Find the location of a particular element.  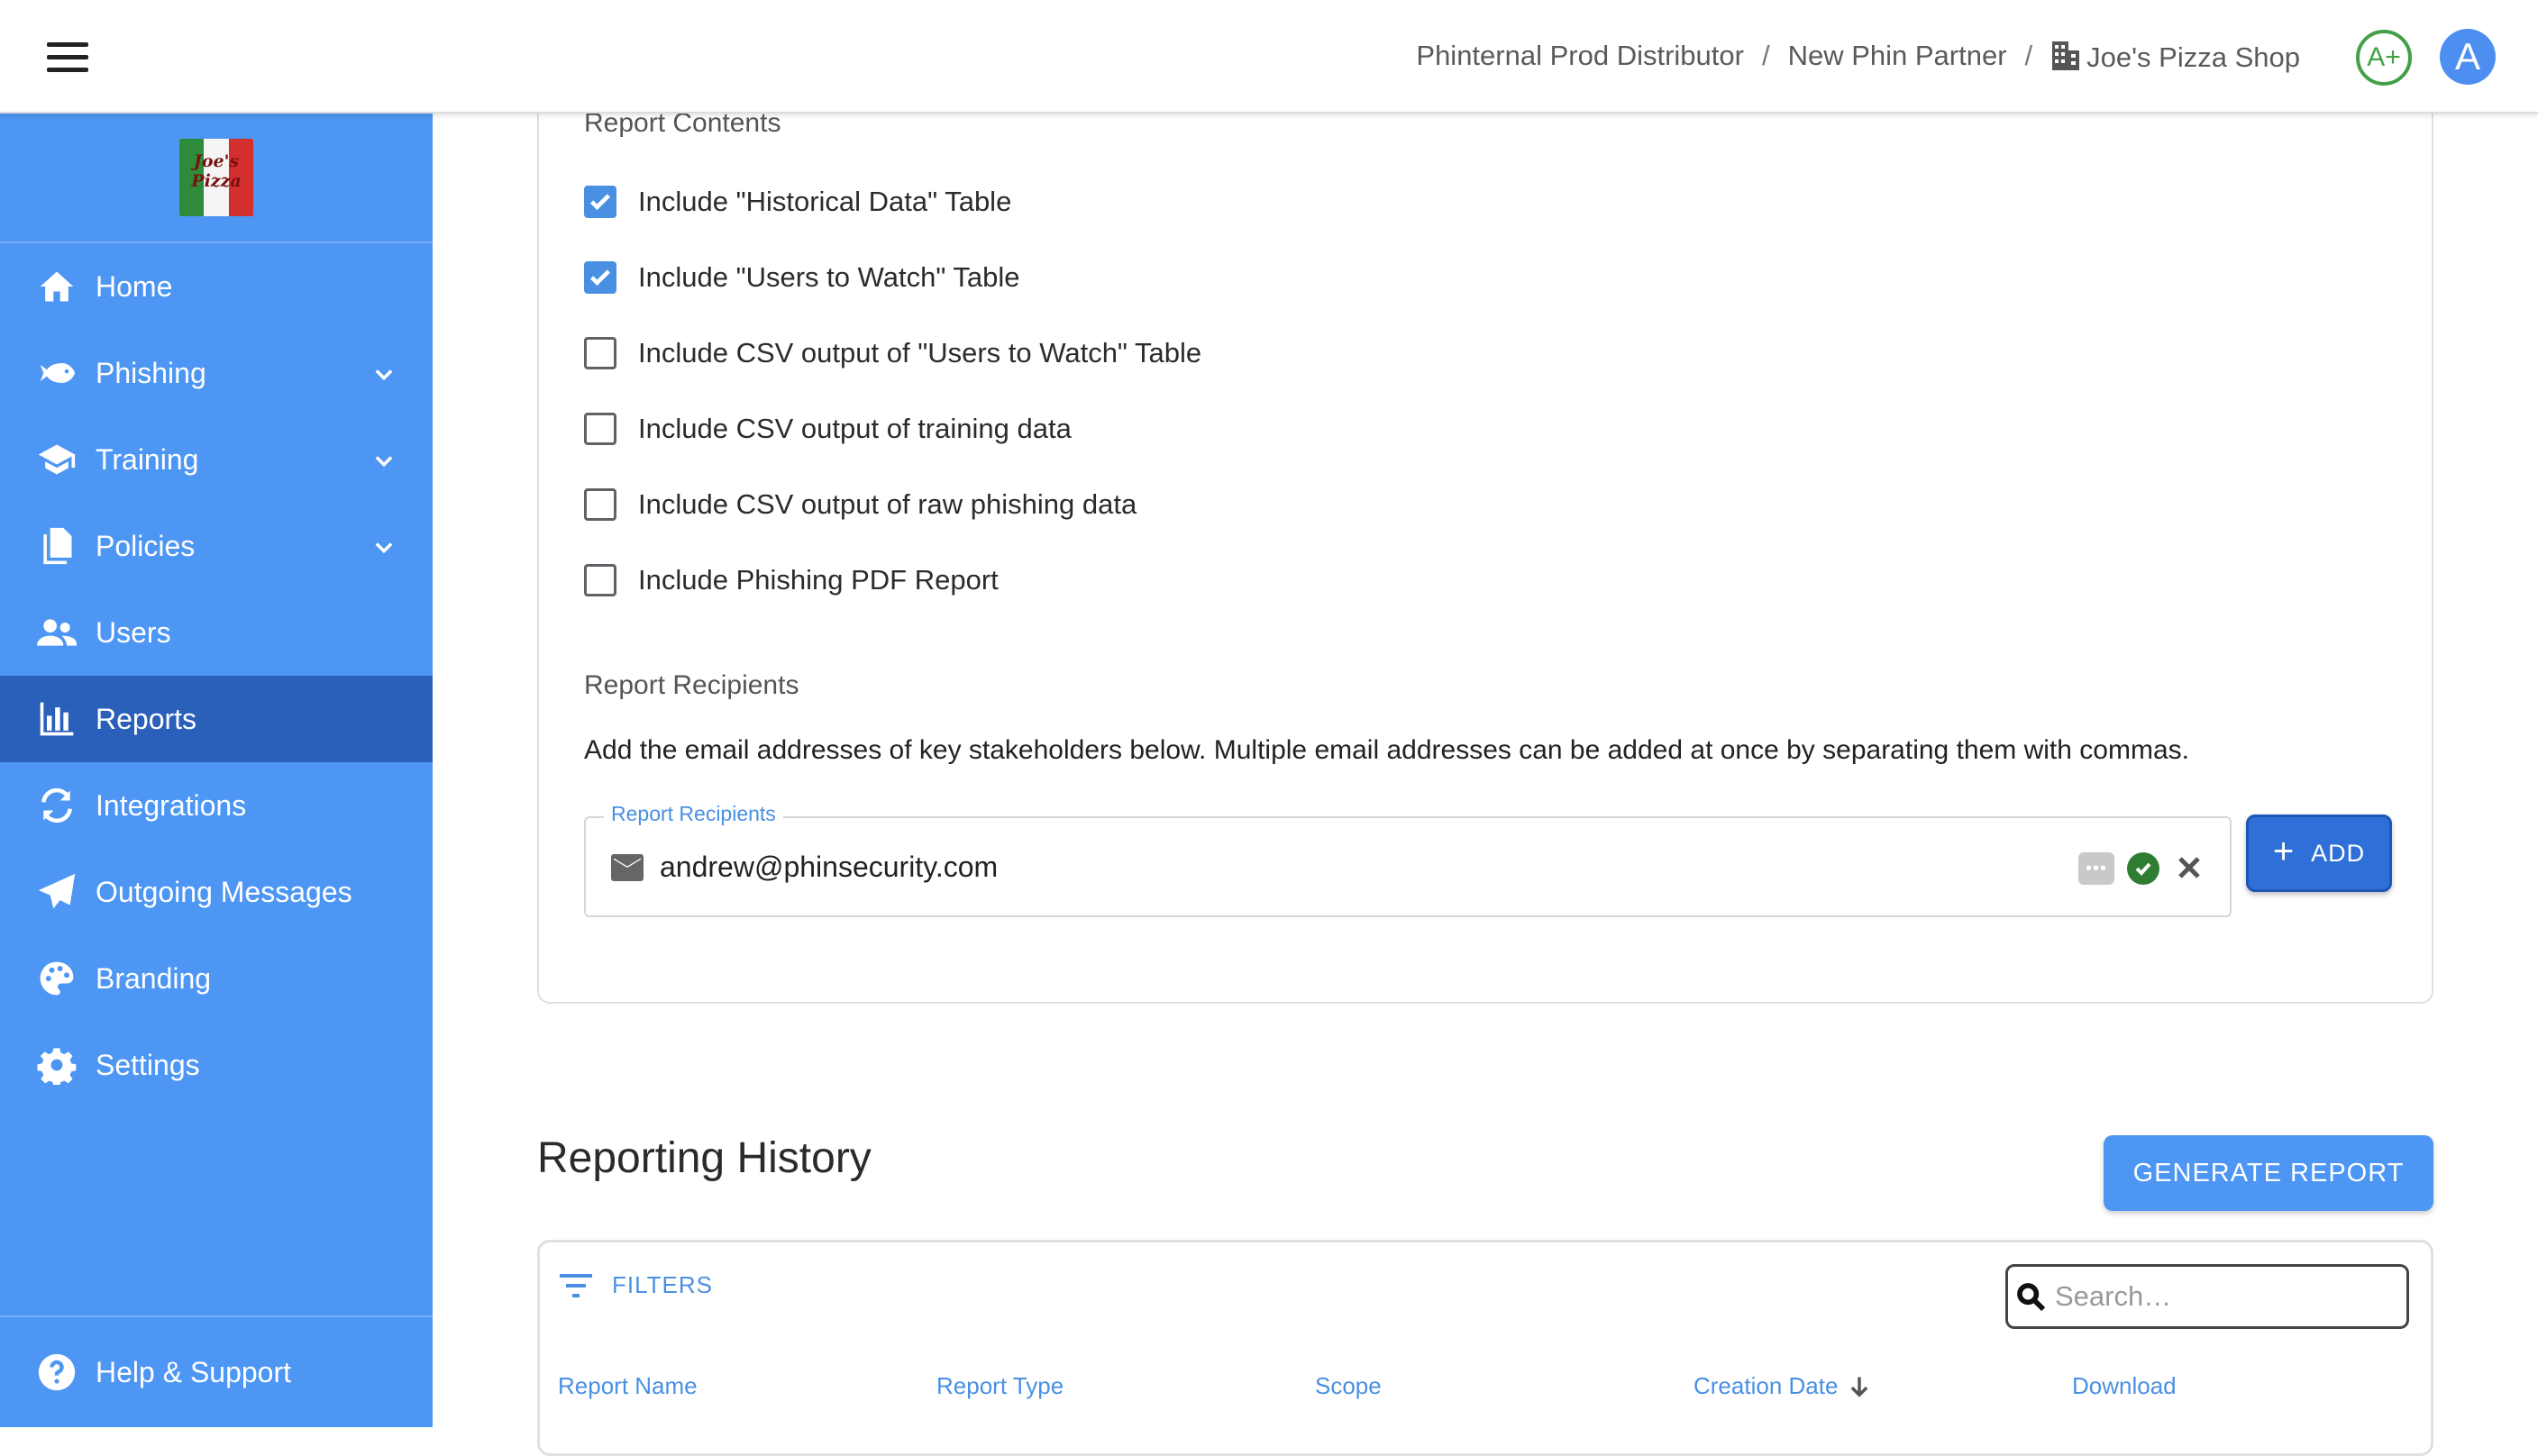

search-box is located at coordinates (2207, 1297).